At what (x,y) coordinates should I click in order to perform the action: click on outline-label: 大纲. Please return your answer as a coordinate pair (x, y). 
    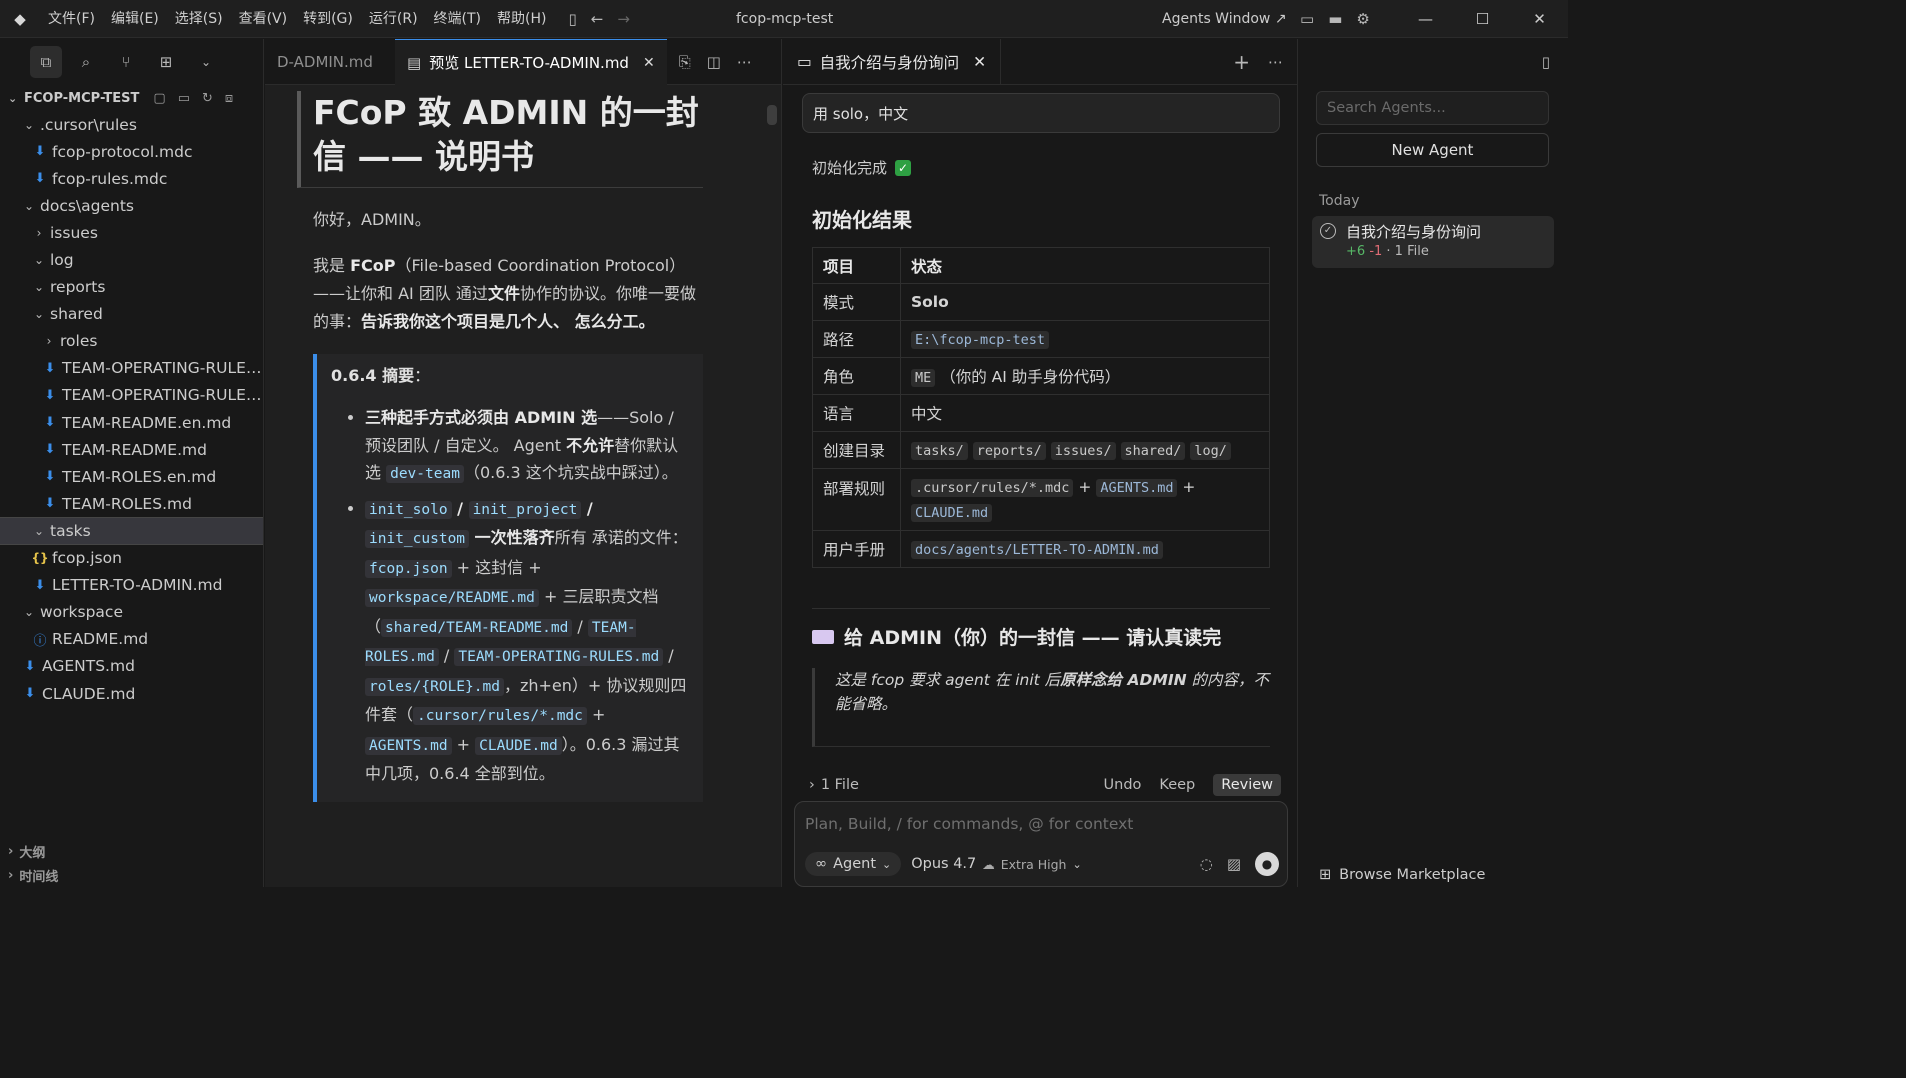
    Looking at the image, I should click on (32, 853).